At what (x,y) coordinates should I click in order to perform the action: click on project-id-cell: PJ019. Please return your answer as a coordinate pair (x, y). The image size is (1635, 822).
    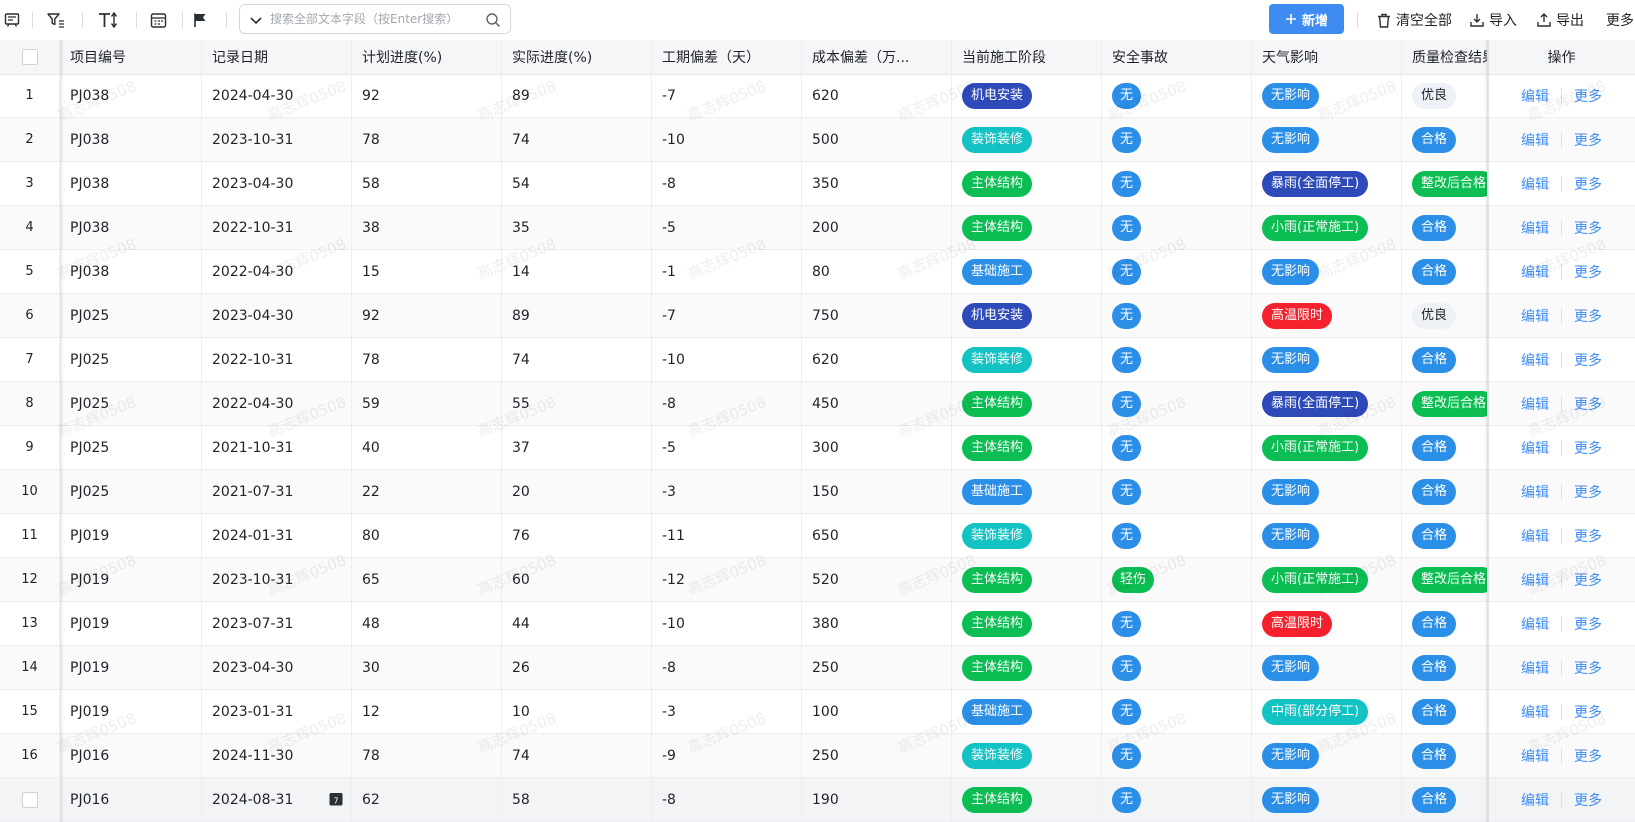
    Looking at the image, I should click on (131, 579).